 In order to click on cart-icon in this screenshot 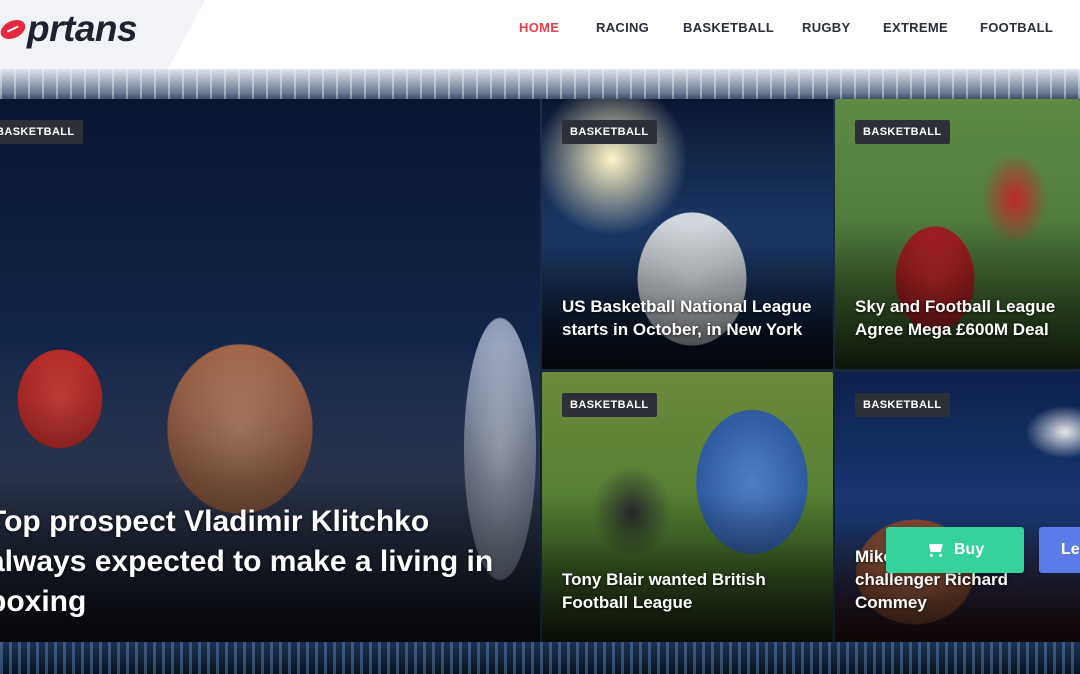, I will do `click(936, 550)`.